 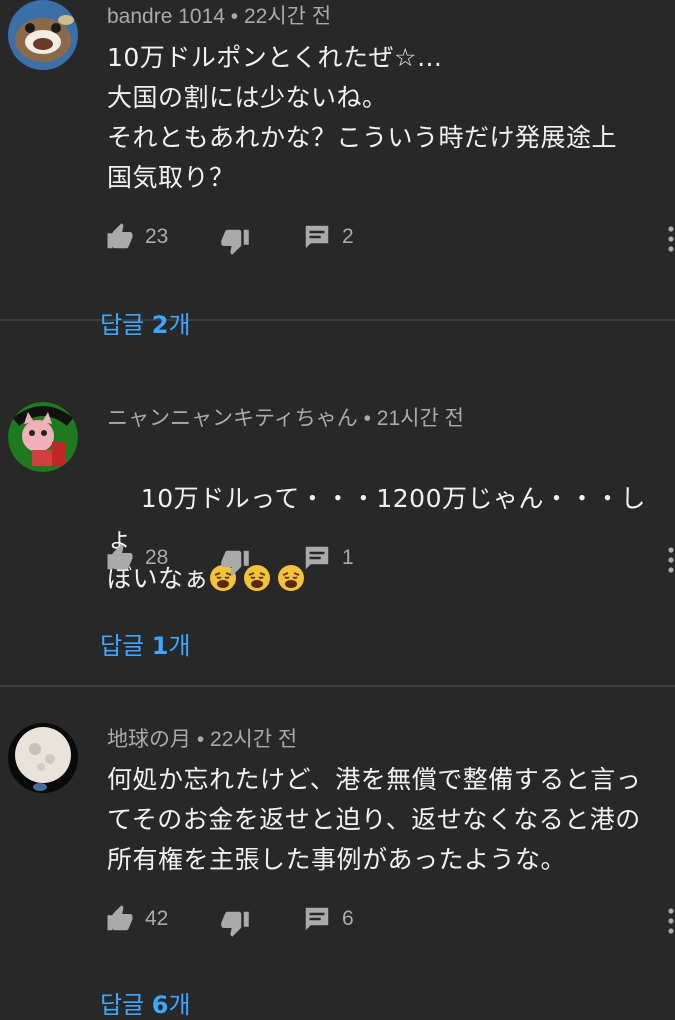 What do you see at coordinates (149, 739) in the screenshot?
I see `author-name: 地球の月` at bounding box center [149, 739].